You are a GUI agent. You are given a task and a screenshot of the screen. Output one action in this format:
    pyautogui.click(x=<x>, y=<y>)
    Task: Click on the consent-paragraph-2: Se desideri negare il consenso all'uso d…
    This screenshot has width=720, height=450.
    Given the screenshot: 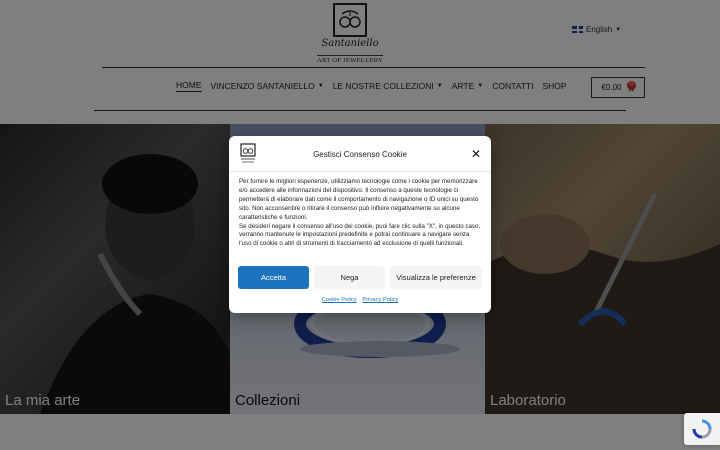 What is the action you would take?
    pyautogui.click(x=360, y=235)
    